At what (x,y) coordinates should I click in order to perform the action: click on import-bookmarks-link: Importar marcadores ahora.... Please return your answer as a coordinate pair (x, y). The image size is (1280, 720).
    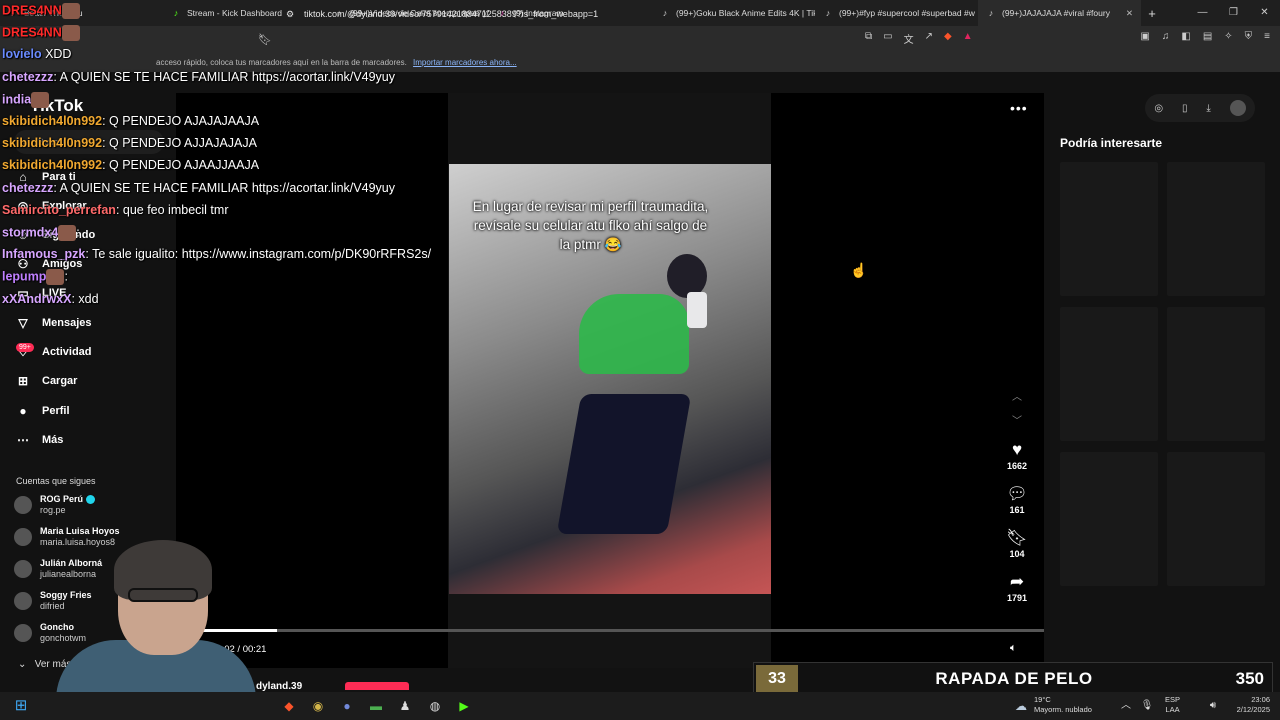
    Looking at the image, I should click on (465, 62).